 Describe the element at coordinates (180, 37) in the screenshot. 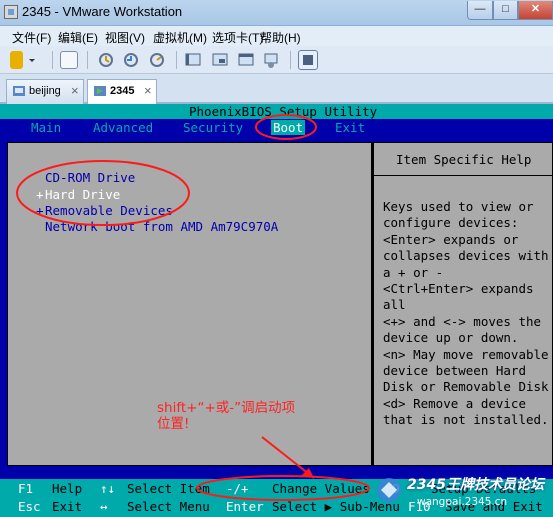

I see `menu-vm: 虚拟机(M)` at that location.